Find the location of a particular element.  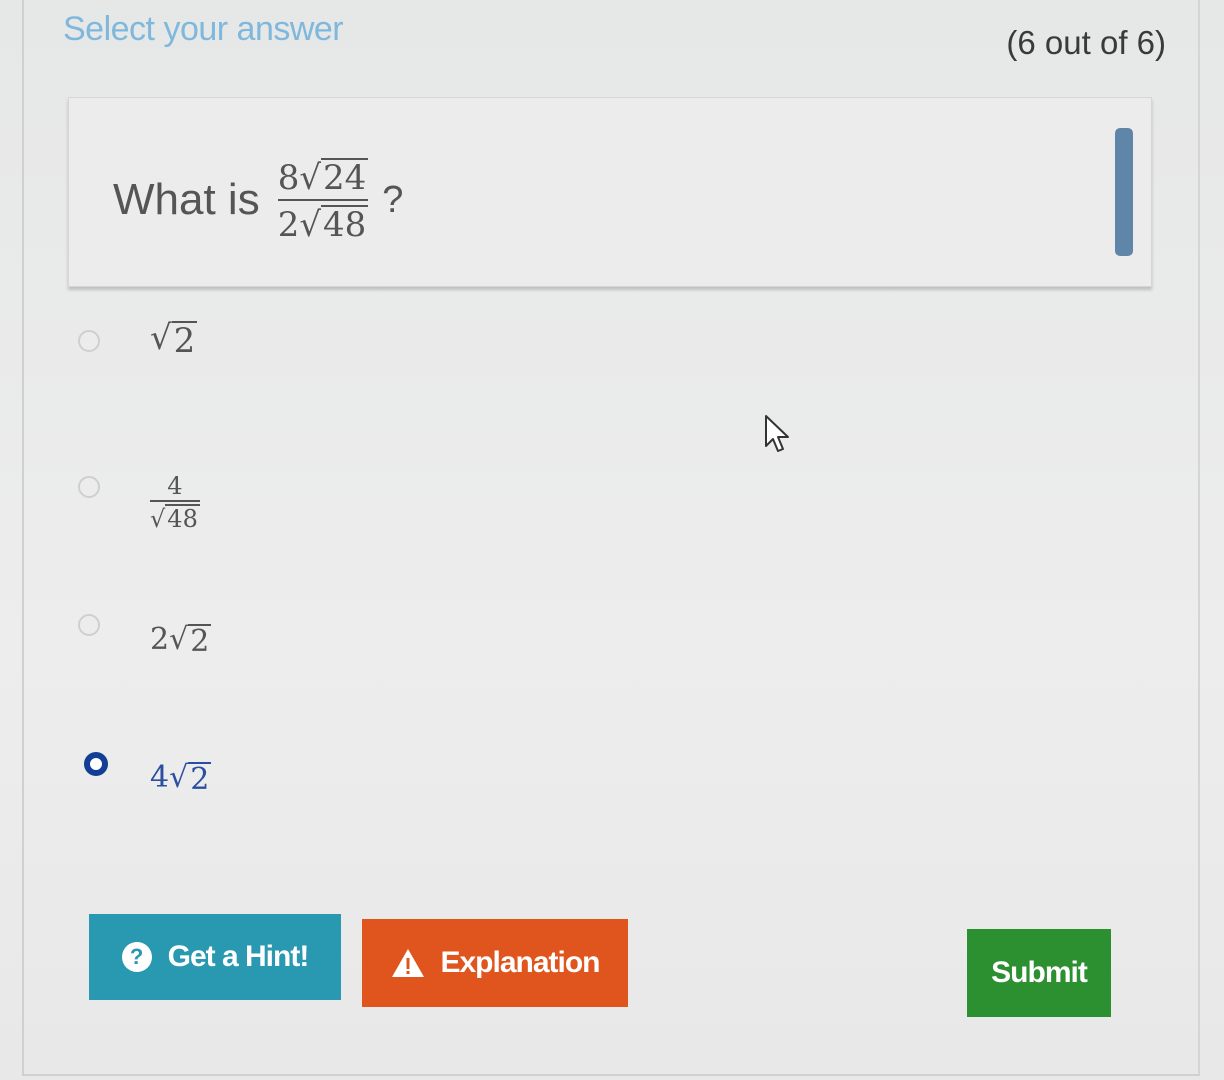

option-coefficient: 2 is located at coordinates (160, 639).